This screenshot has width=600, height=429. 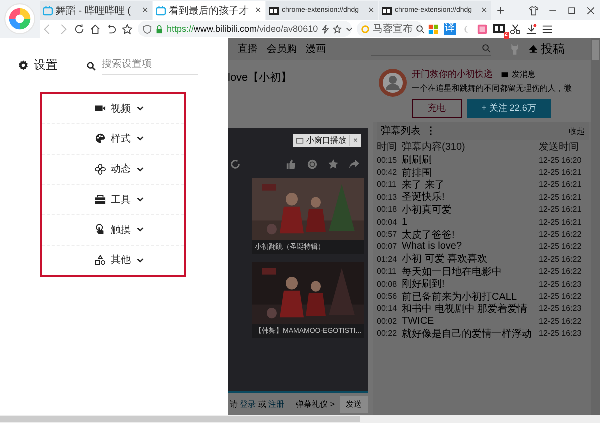 I want to click on window-icon, so click(x=300, y=140).